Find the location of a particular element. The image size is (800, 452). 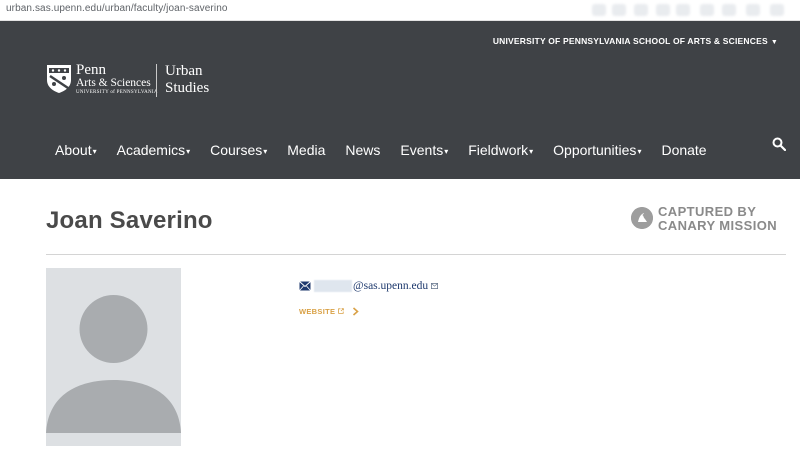

nav-label: Courses is located at coordinates (236, 150).